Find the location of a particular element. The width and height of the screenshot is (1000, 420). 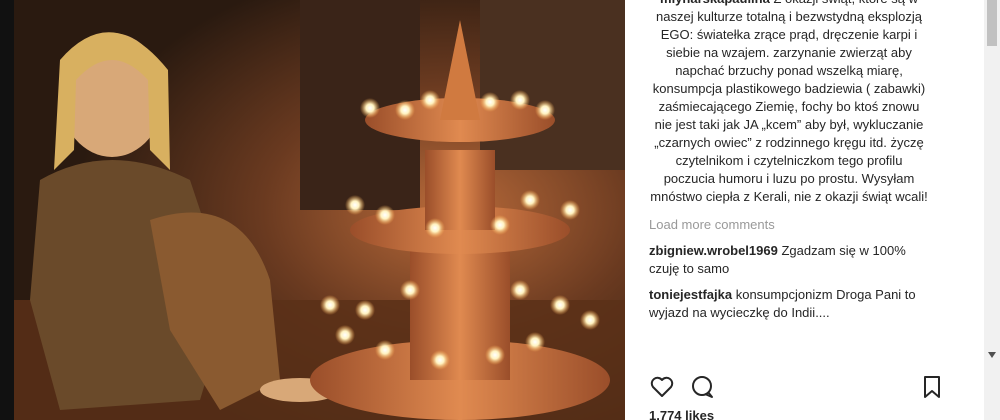

action-bar is located at coordinates (797, 387).